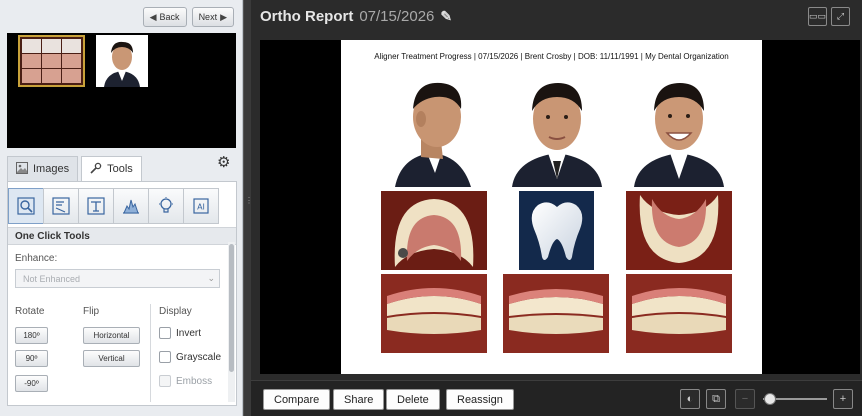 The image size is (862, 416). I want to click on contrast-icon: ◐, so click(690, 399).